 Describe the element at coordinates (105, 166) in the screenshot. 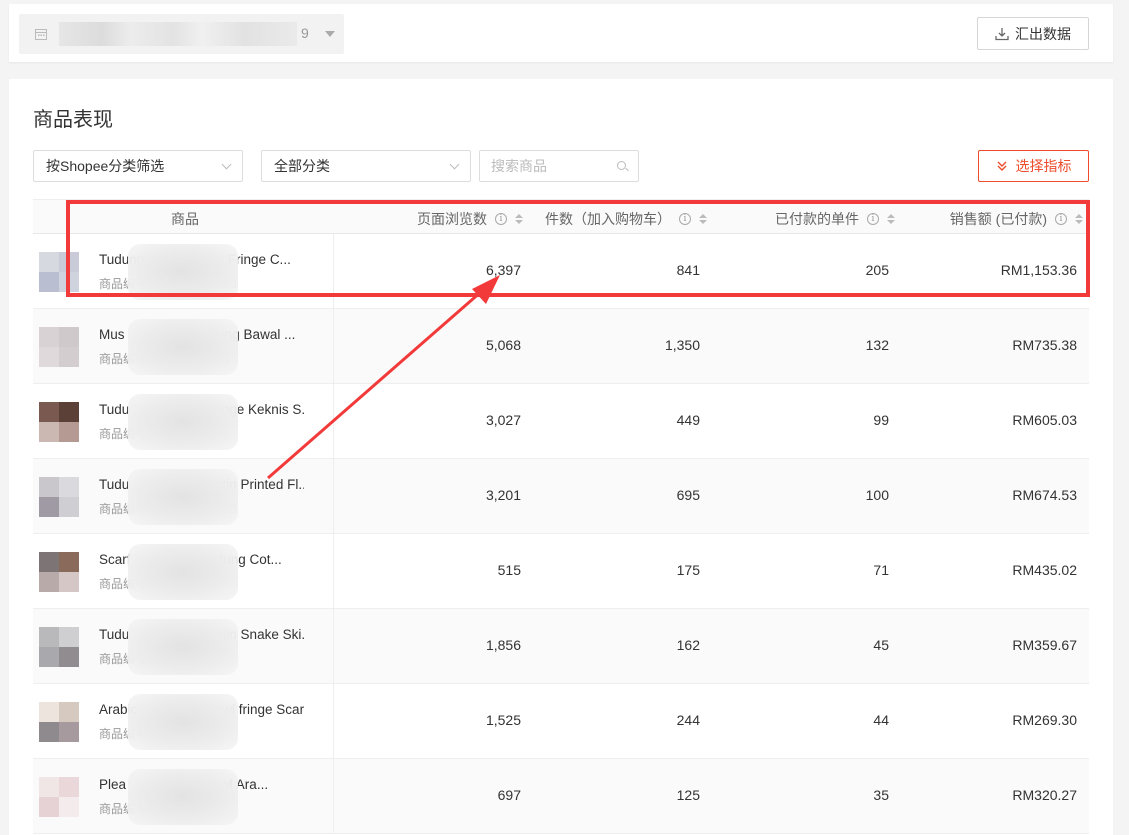

I see `shopee-category-filter-label: 按Shopee分类筛选` at that location.